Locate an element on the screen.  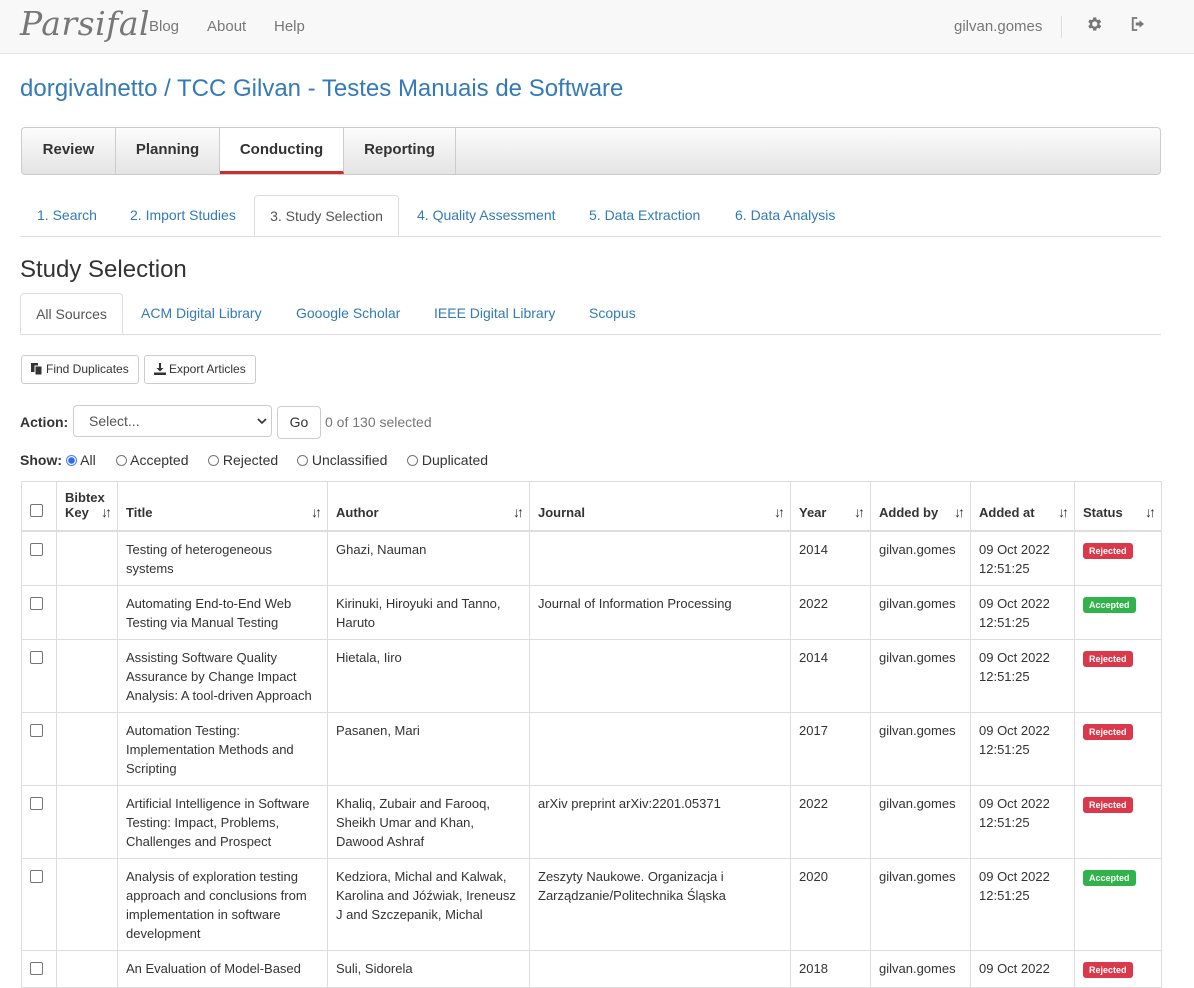
nav-link-blog: Blog is located at coordinates (164, 26).